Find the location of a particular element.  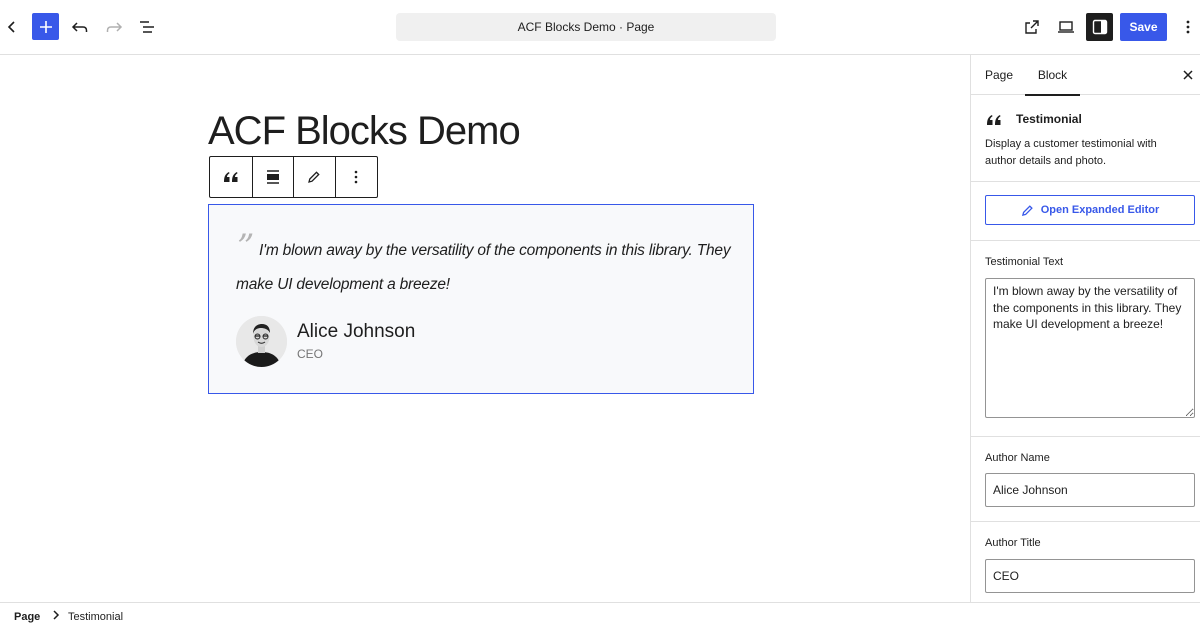

author-name: Alice Johnson is located at coordinates (356, 331).